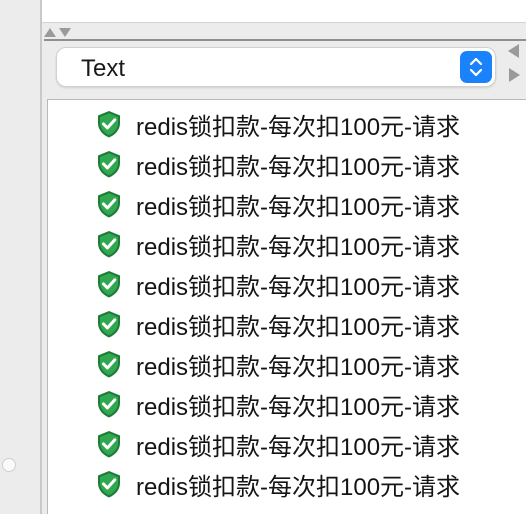 The image size is (526, 514). I want to click on select-toggle-button, so click(476, 67).